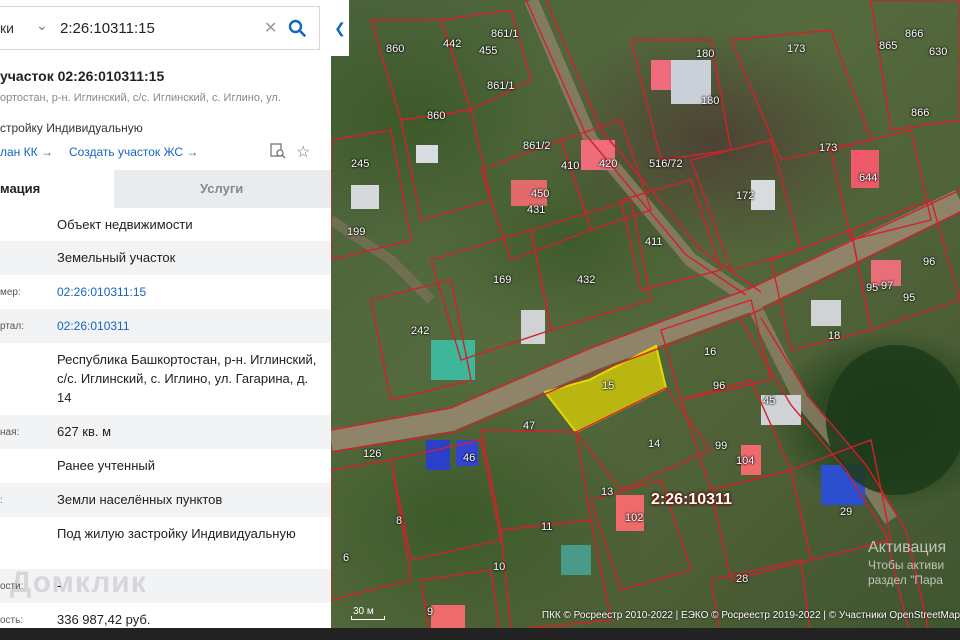 This screenshot has width=960, height=640. I want to click on parcel-label: 18, so click(834, 336).